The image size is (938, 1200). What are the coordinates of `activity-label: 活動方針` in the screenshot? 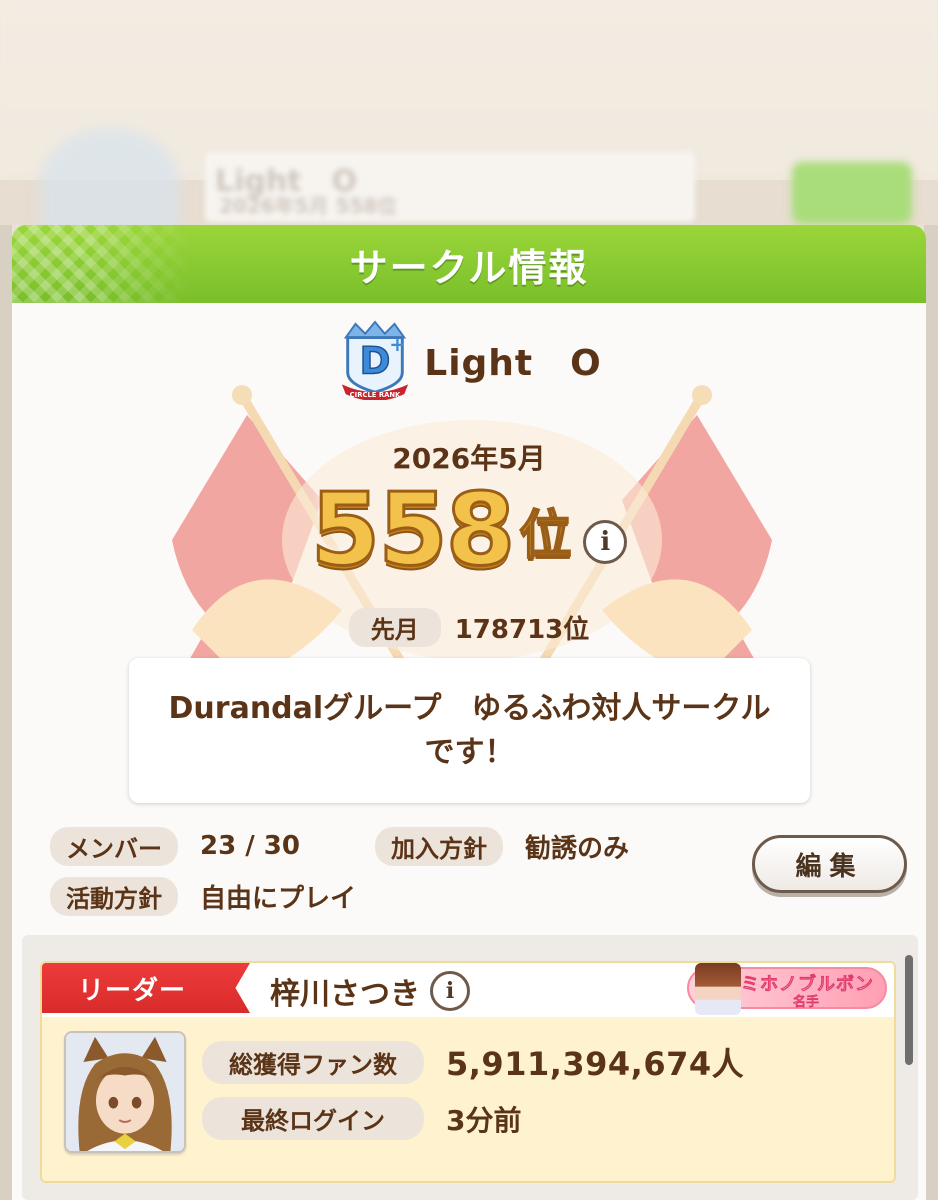 It's located at (114, 896).